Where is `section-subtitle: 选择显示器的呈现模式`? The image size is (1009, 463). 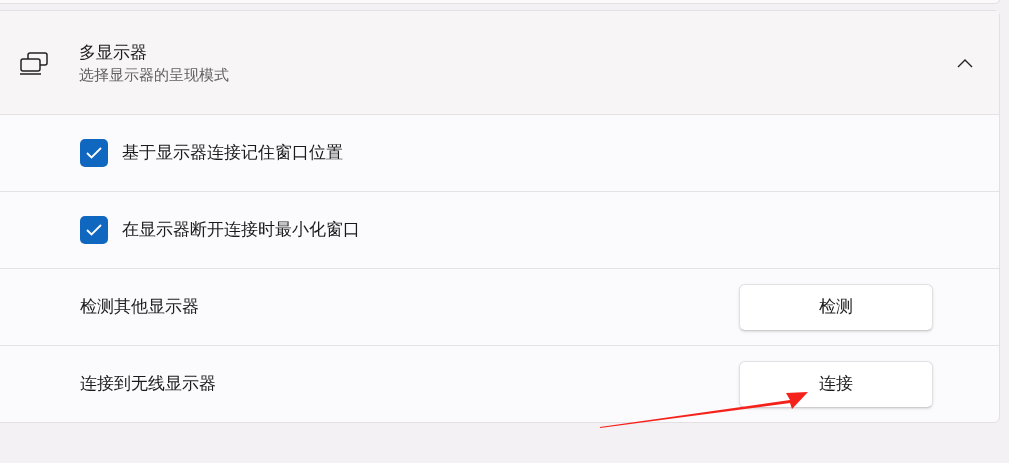 section-subtitle: 选择显示器的呈现模式 is located at coordinates (154, 75).